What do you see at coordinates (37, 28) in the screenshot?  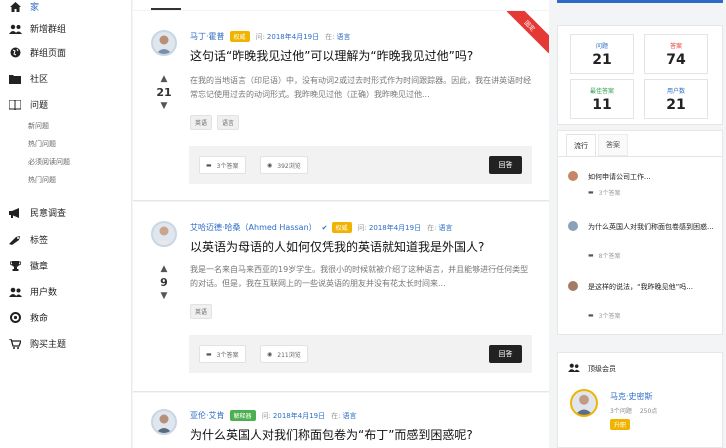 I see `nav-new-group: 新增群组` at bounding box center [37, 28].